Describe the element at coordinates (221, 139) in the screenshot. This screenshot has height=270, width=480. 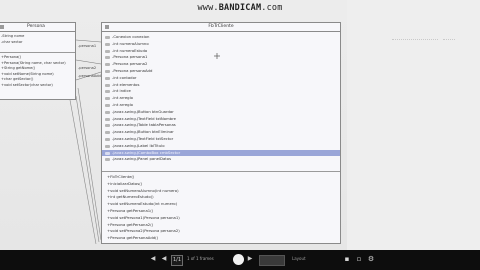
I see `attribute-row: -javax.swing.JTextField txtSector` at that location.